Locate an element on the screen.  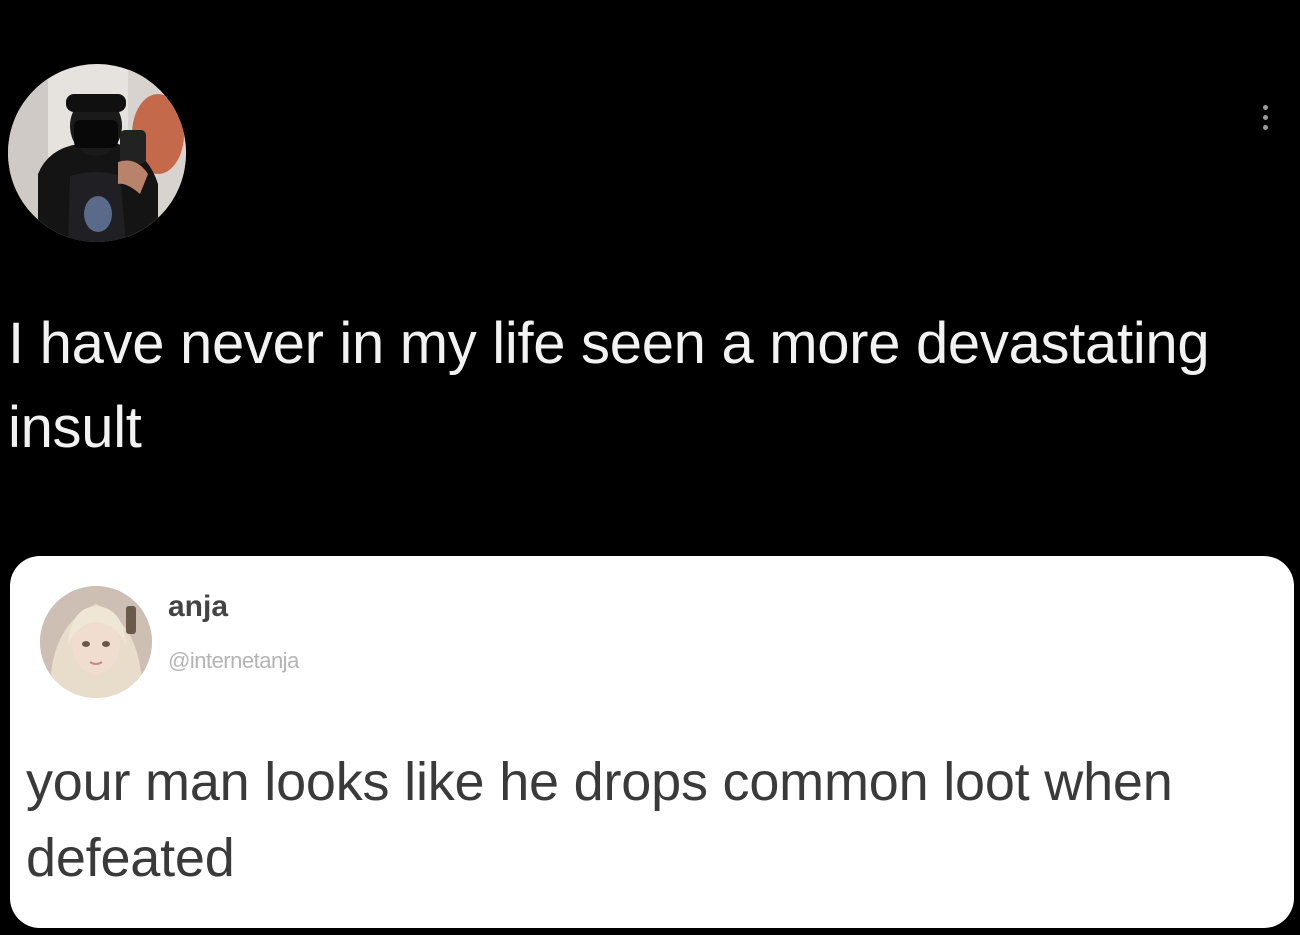
poster-avatar-image is located at coordinates (97, 153).